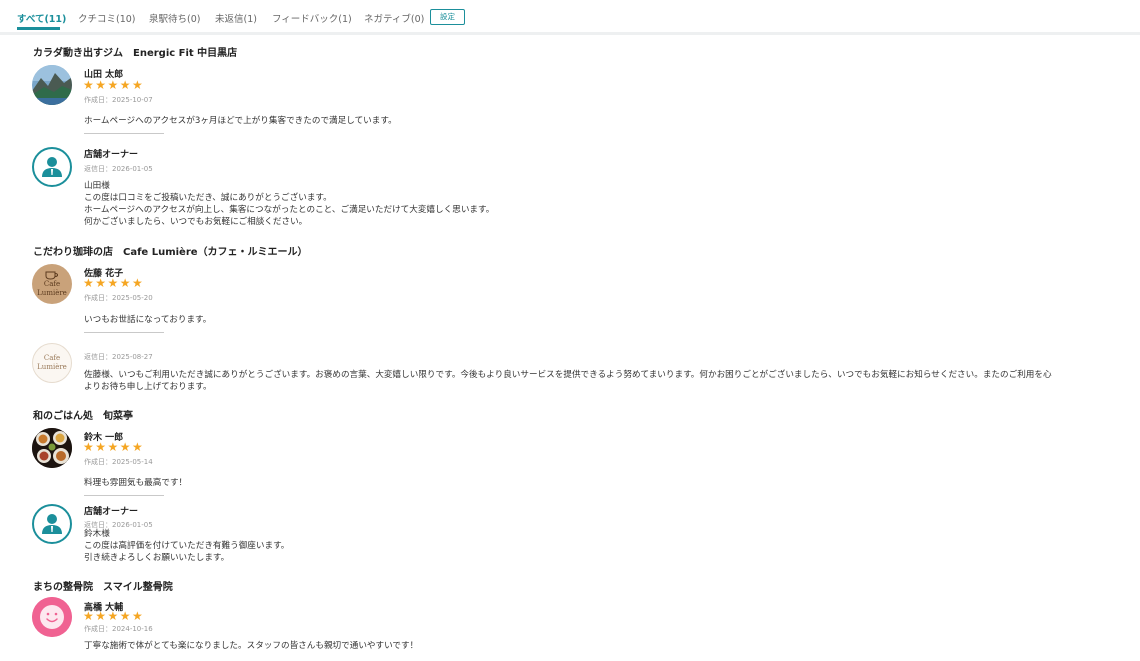 The height and width of the screenshot is (661, 1140). I want to click on landscape-photo-icon, so click(52, 85).